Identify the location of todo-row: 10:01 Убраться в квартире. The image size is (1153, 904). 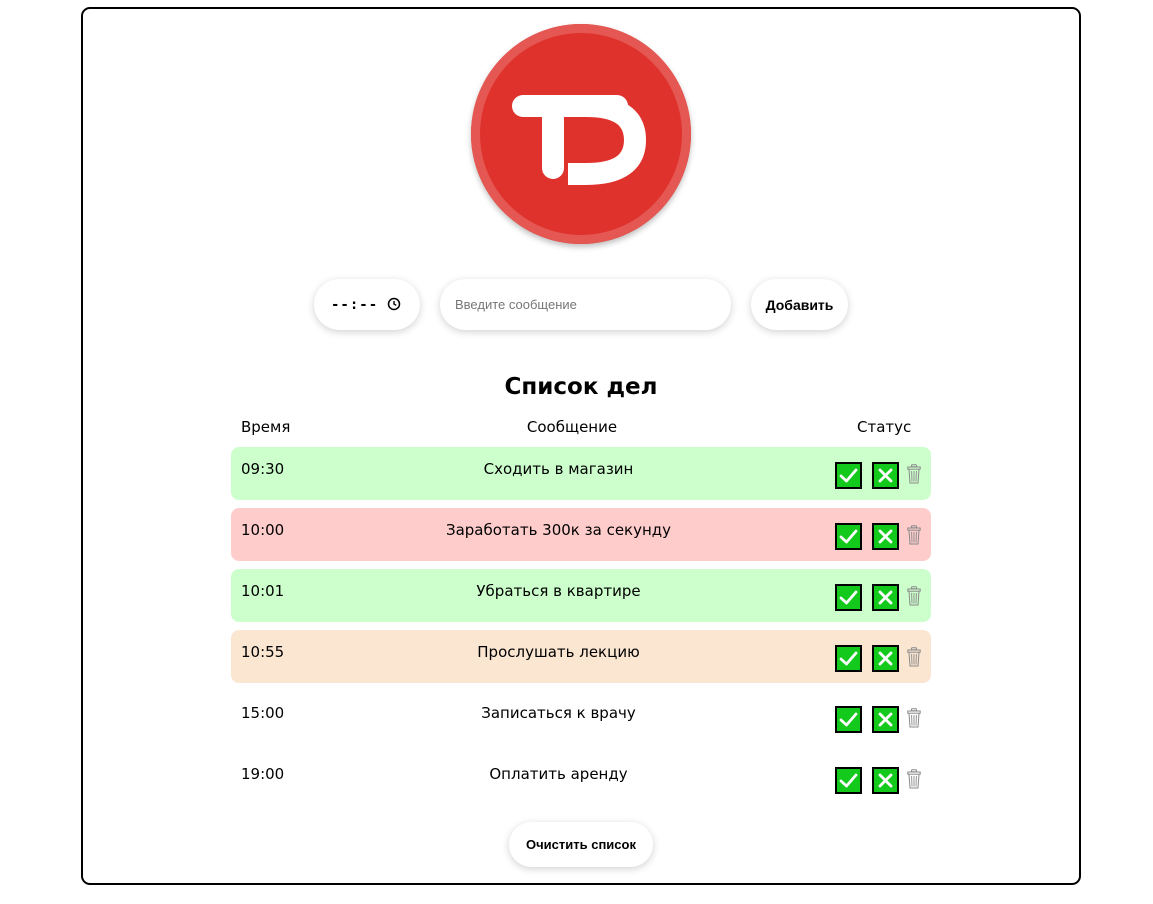
(581, 595).